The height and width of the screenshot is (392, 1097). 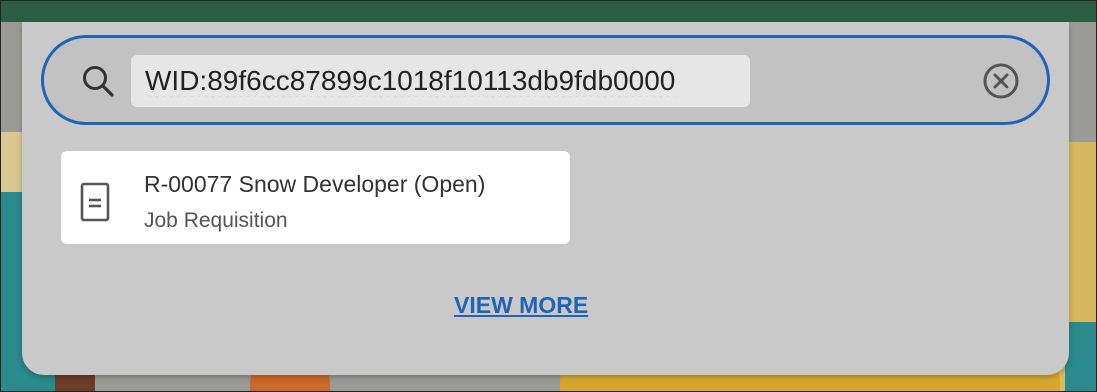 What do you see at coordinates (216, 220) in the screenshot?
I see `result-type: Job Requisition` at bounding box center [216, 220].